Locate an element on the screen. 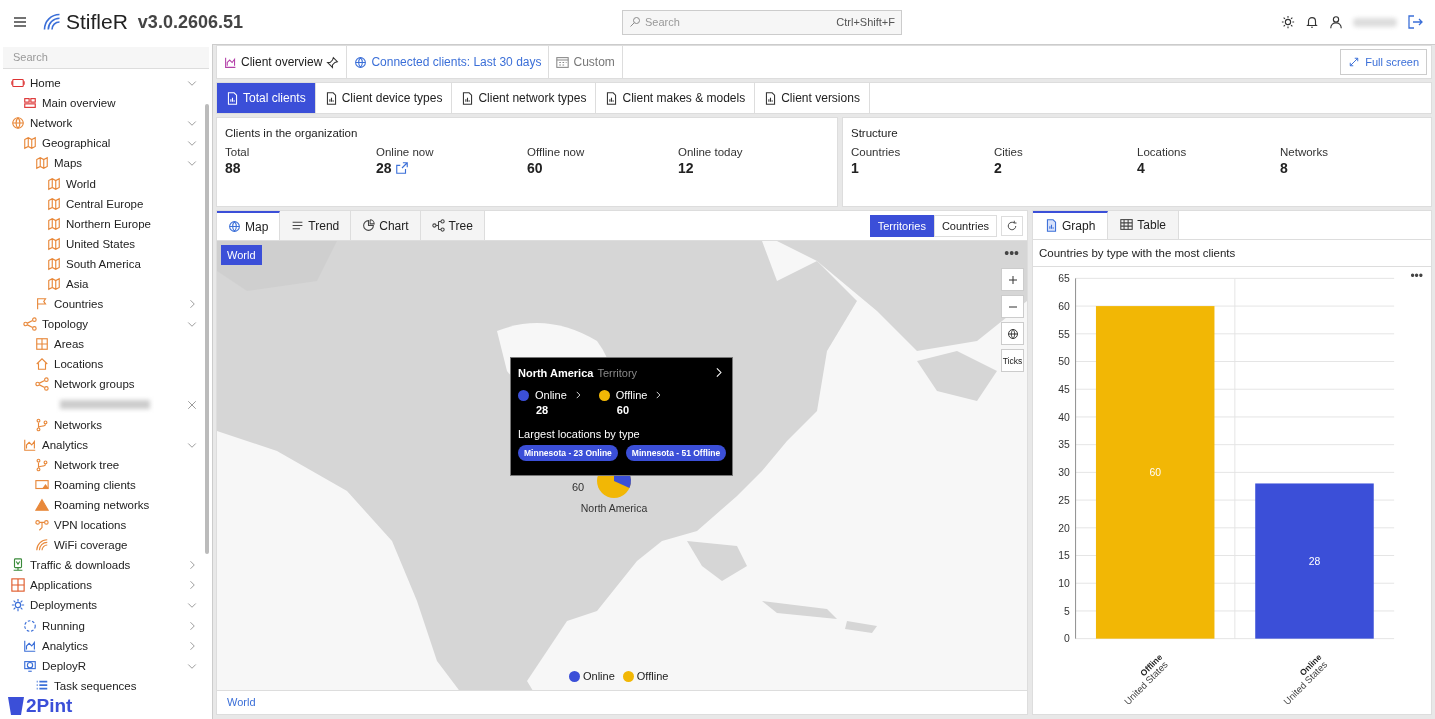  period-link: Connected clients: Last 30 days is located at coordinates (448, 62).